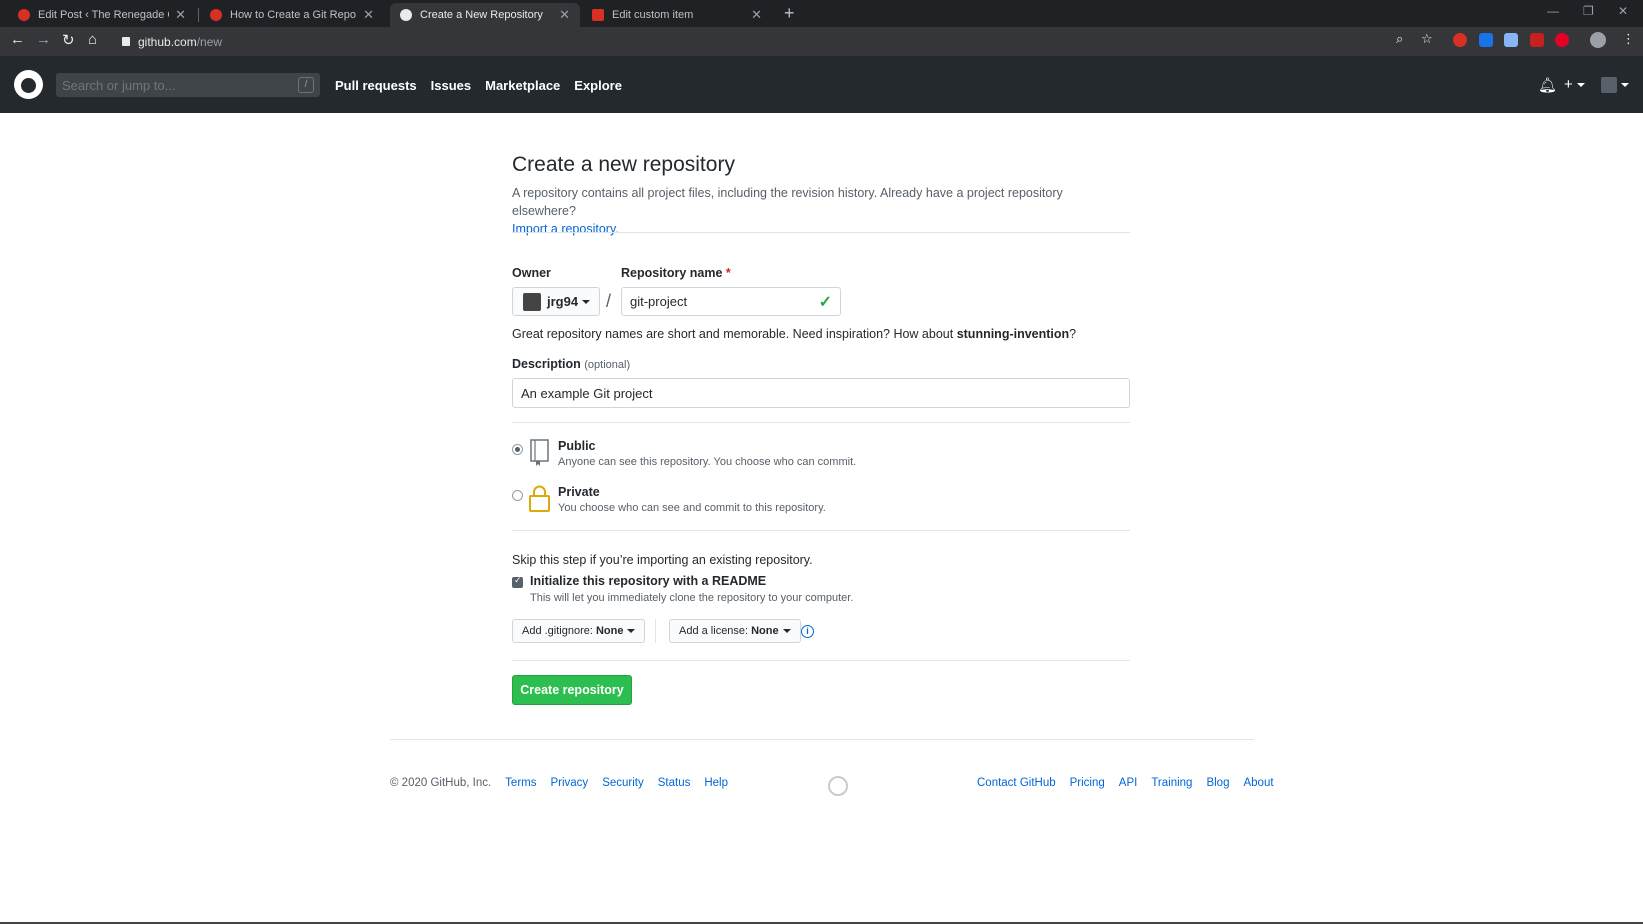 This screenshot has width=1643, height=924. I want to click on footer-link-privacy: Privacy, so click(569, 783).